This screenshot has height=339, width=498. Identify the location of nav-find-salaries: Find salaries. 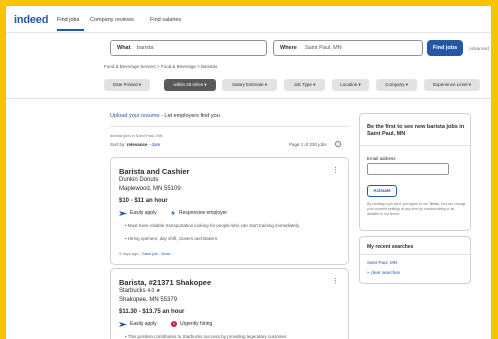
(165, 20).